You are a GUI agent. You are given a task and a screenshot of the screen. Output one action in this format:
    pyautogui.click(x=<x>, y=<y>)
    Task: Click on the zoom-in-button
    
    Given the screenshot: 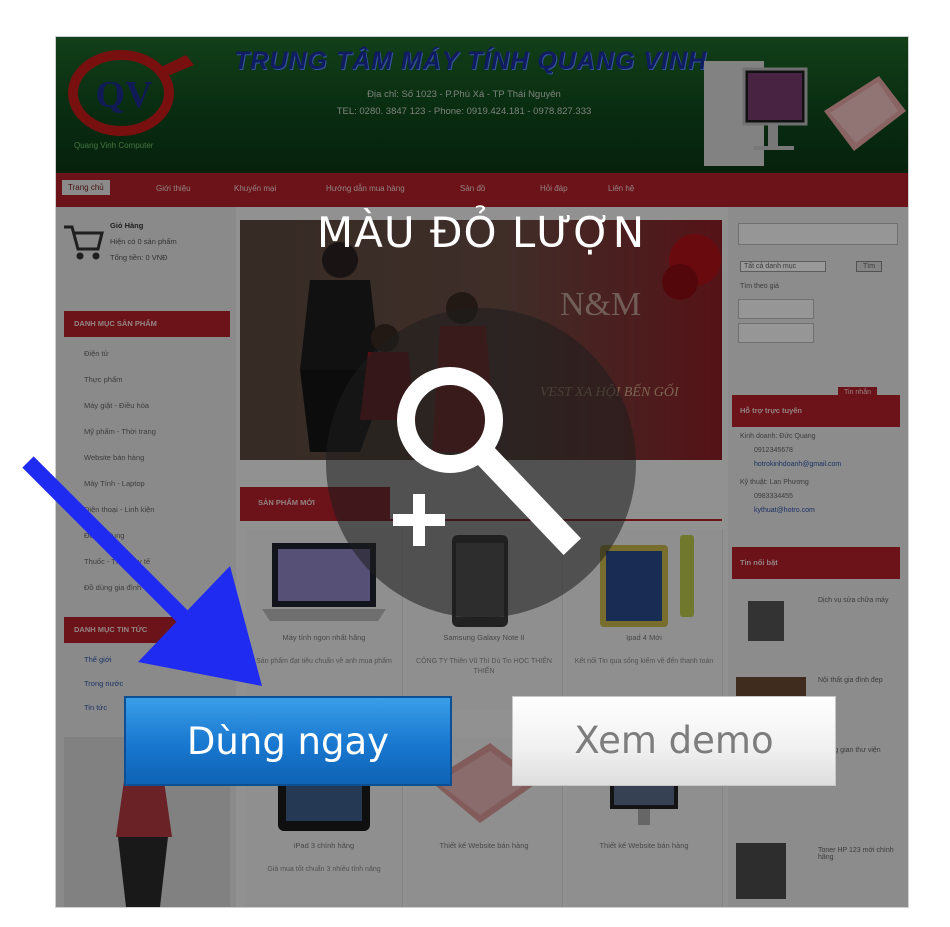 What is the action you would take?
    pyautogui.click(x=481, y=463)
    